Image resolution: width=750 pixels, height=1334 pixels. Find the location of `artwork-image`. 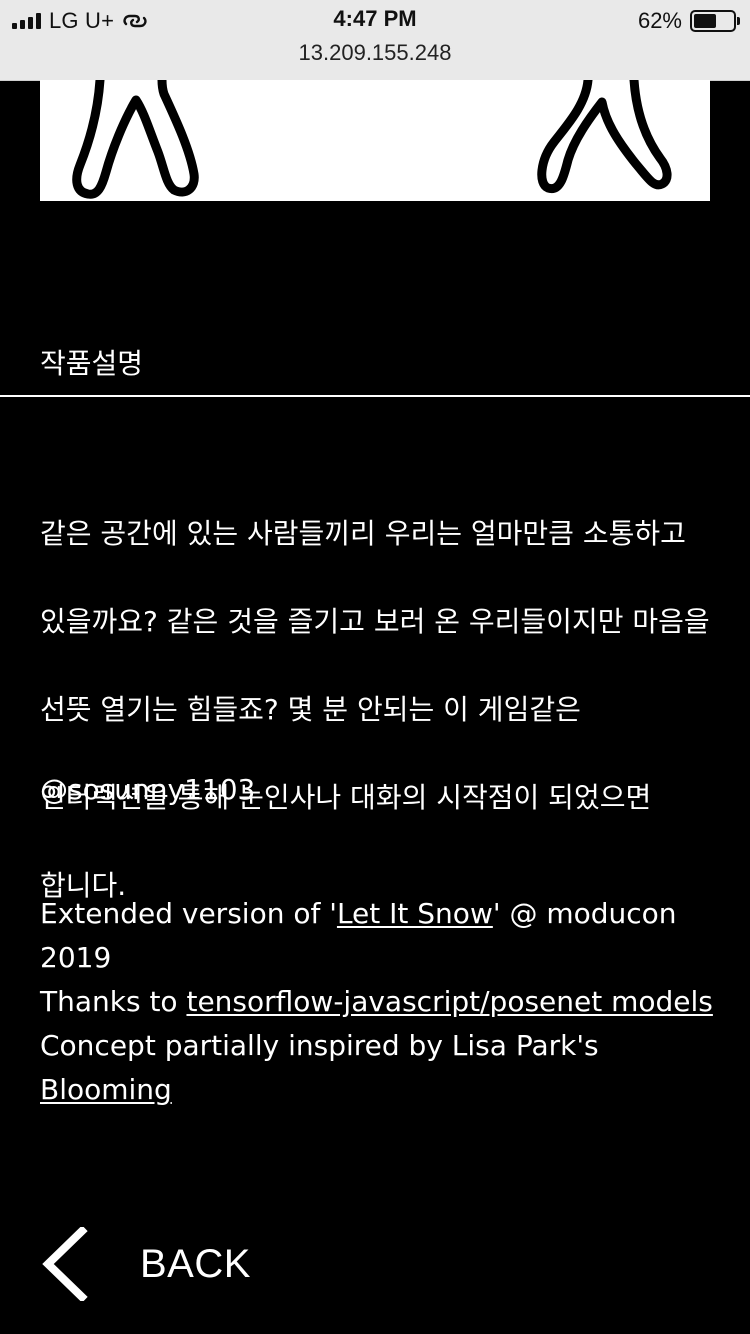

artwork-image is located at coordinates (375, 140).